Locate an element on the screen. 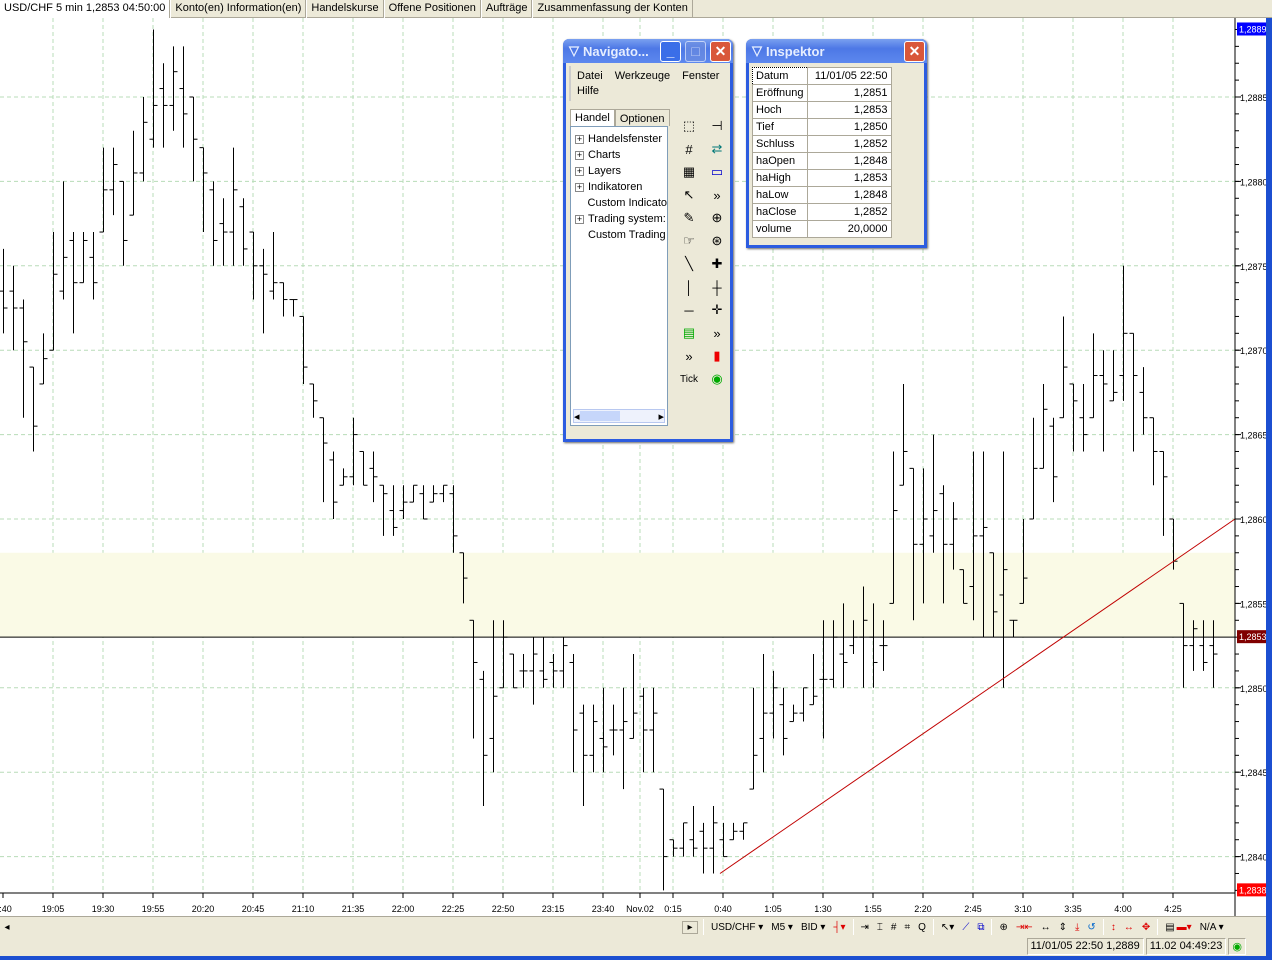  symbol-dropdown: USD/CHF ▾ is located at coordinates (737, 927).